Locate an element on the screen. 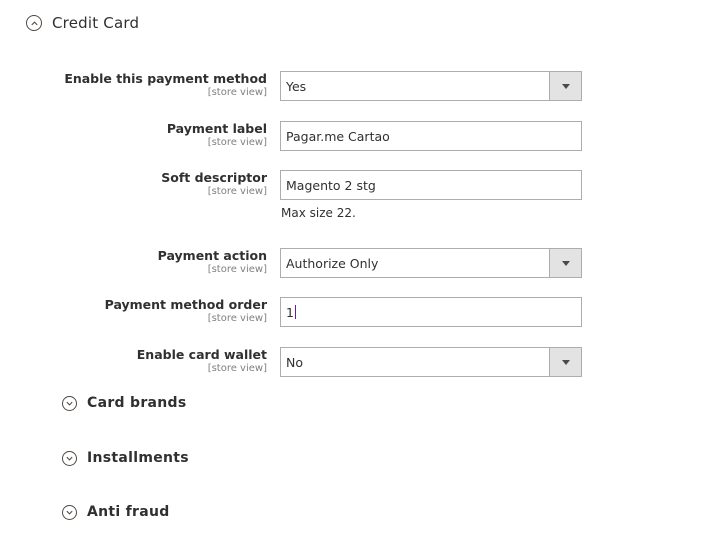 The image size is (704, 556). field-label: Payment action is located at coordinates (212, 255).